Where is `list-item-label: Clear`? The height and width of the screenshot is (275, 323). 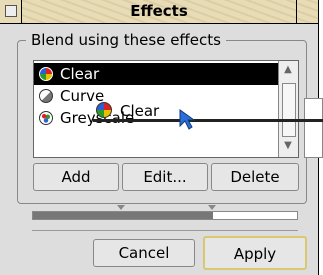
list-item-label: Clear is located at coordinates (80, 74).